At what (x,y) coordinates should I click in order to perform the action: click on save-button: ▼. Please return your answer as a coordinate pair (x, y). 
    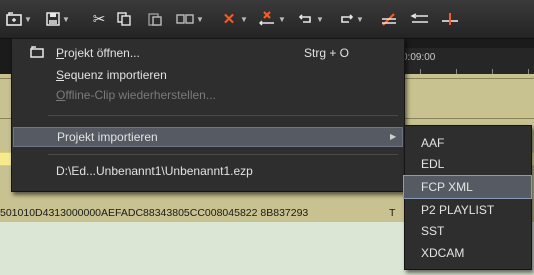
    Looking at the image, I should click on (58, 19).